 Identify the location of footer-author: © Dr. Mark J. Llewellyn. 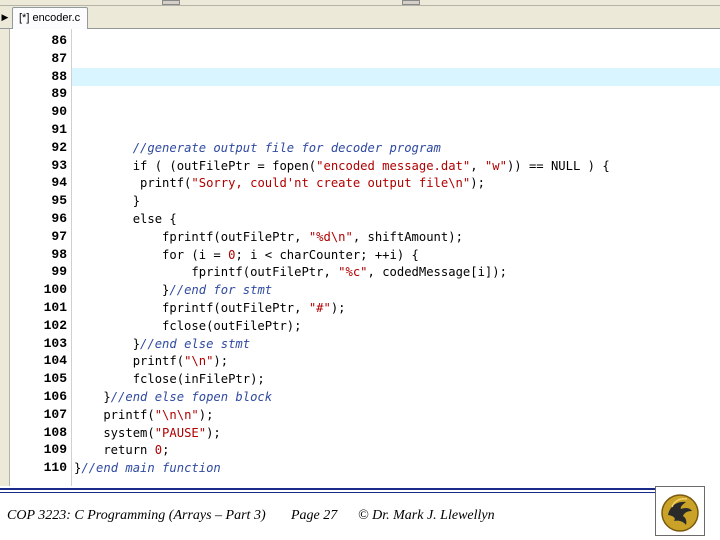
(426, 515).